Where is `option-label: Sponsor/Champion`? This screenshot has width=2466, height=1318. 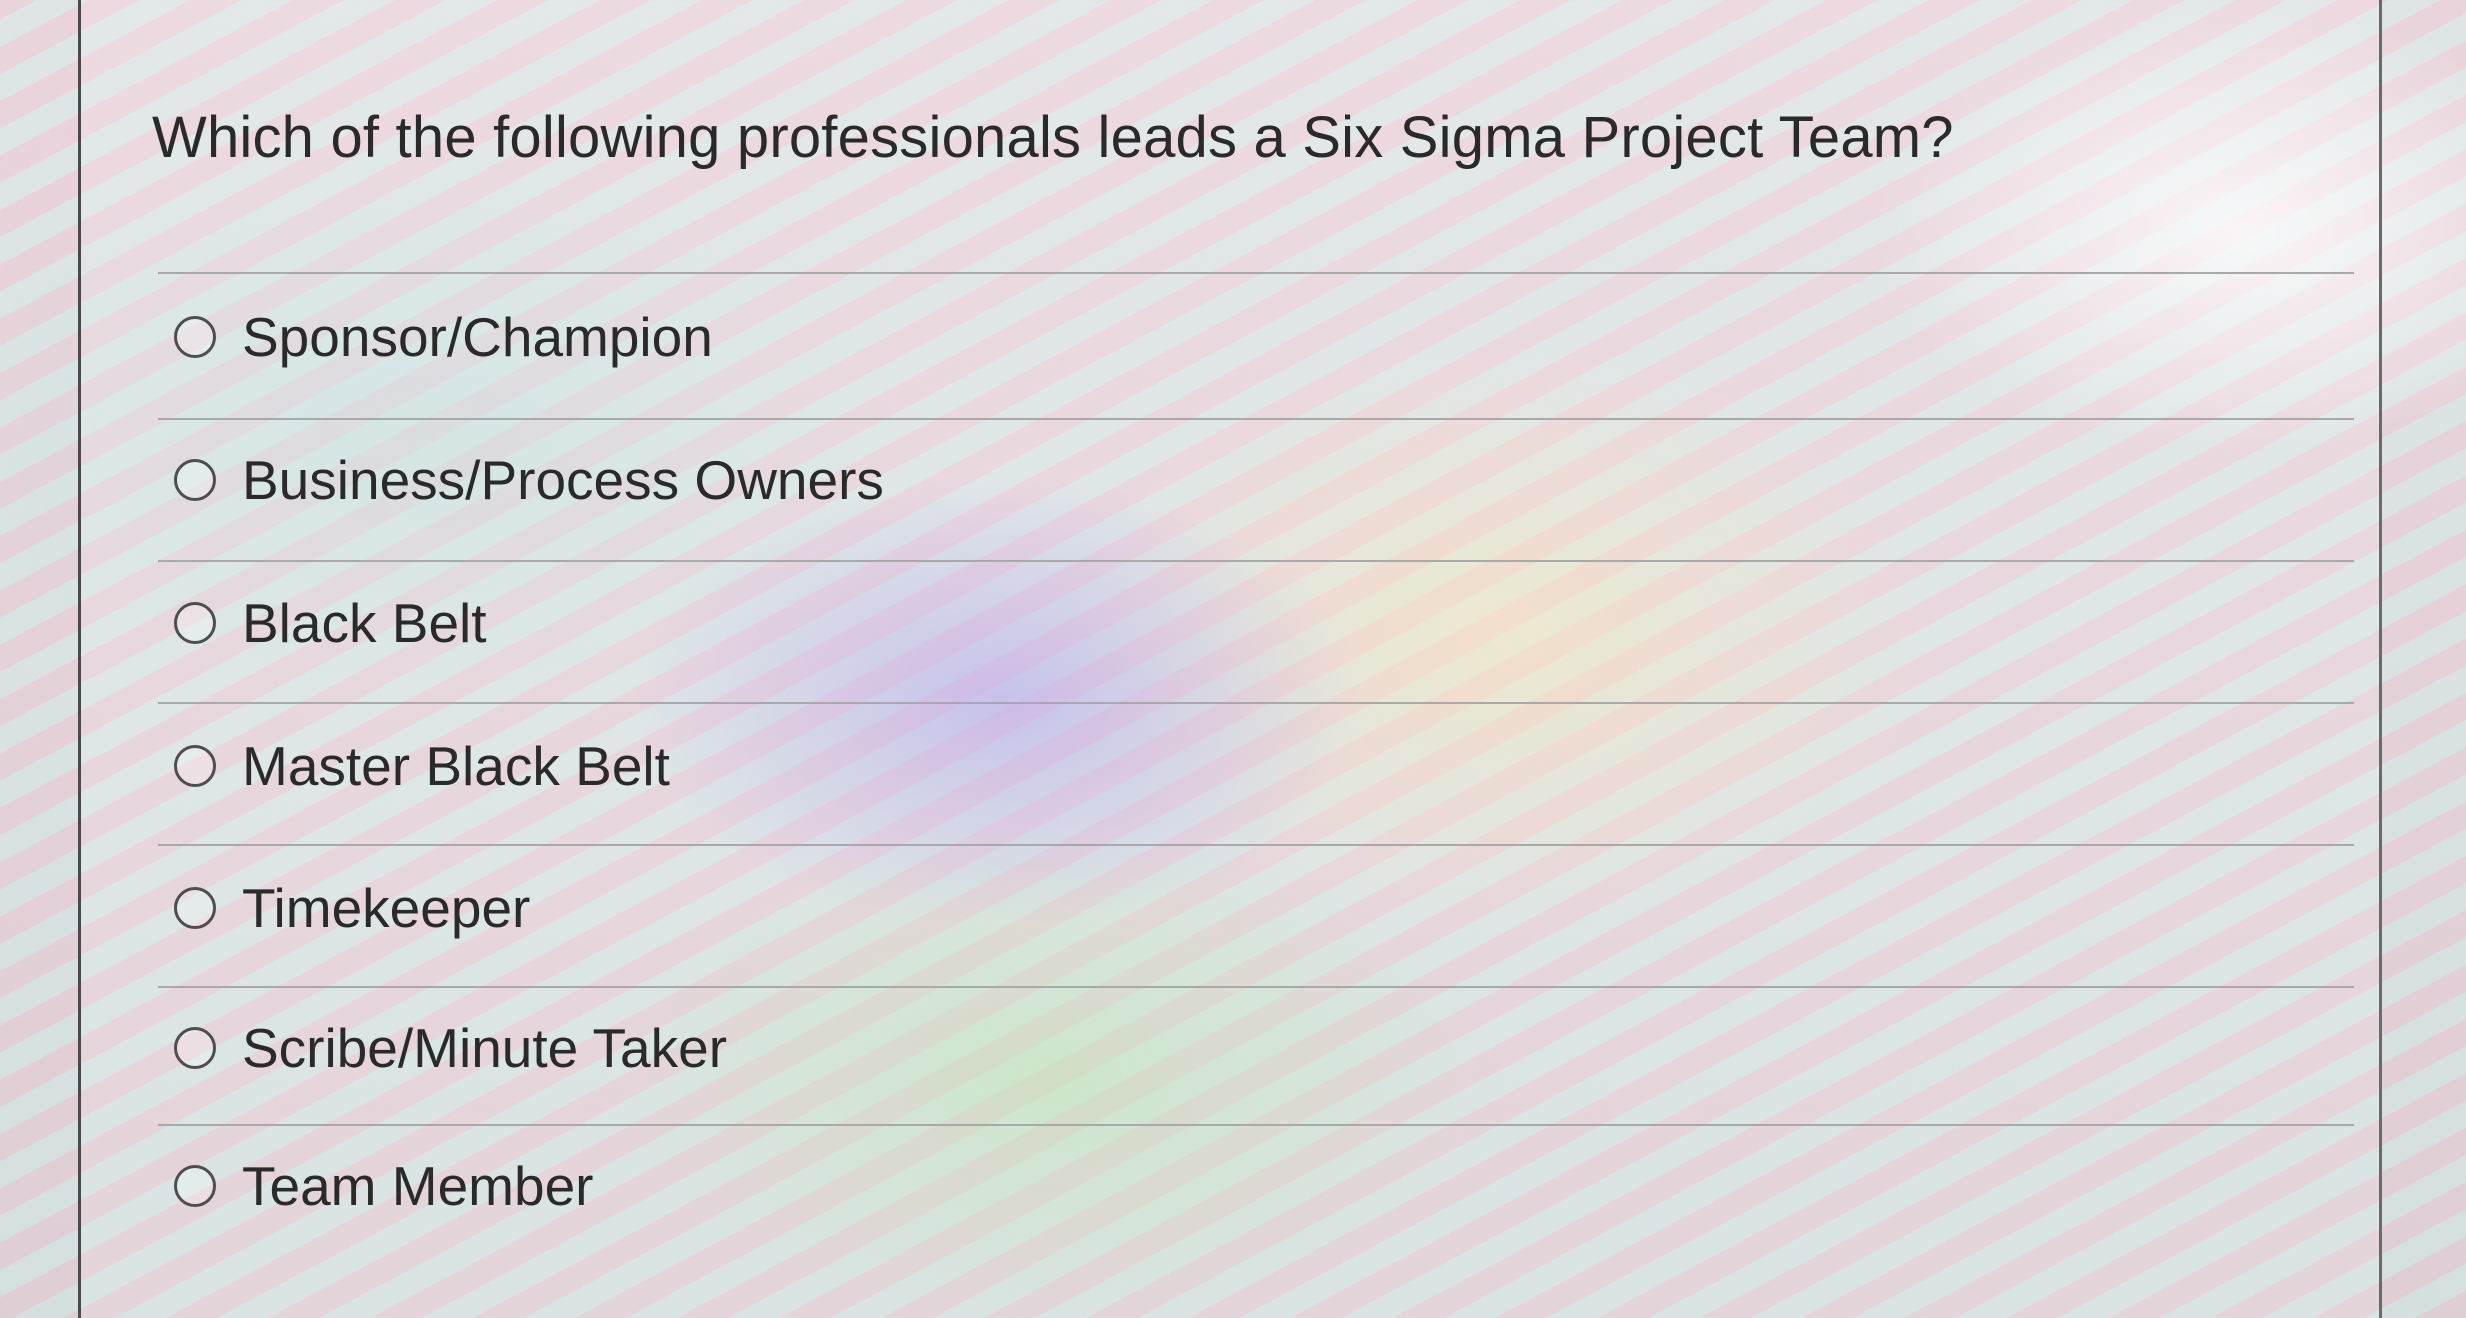 option-label: Sponsor/Champion is located at coordinates (477, 337).